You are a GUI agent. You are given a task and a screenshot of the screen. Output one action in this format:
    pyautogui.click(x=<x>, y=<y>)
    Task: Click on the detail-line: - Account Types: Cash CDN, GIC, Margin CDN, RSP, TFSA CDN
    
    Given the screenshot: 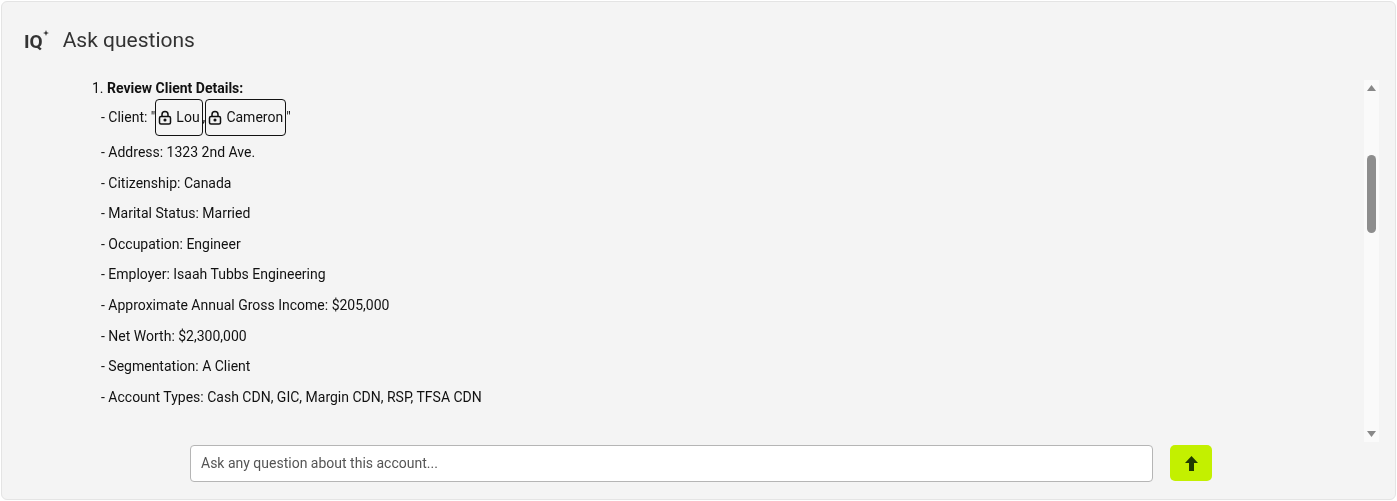 What is the action you would take?
    pyautogui.click(x=291, y=397)
    